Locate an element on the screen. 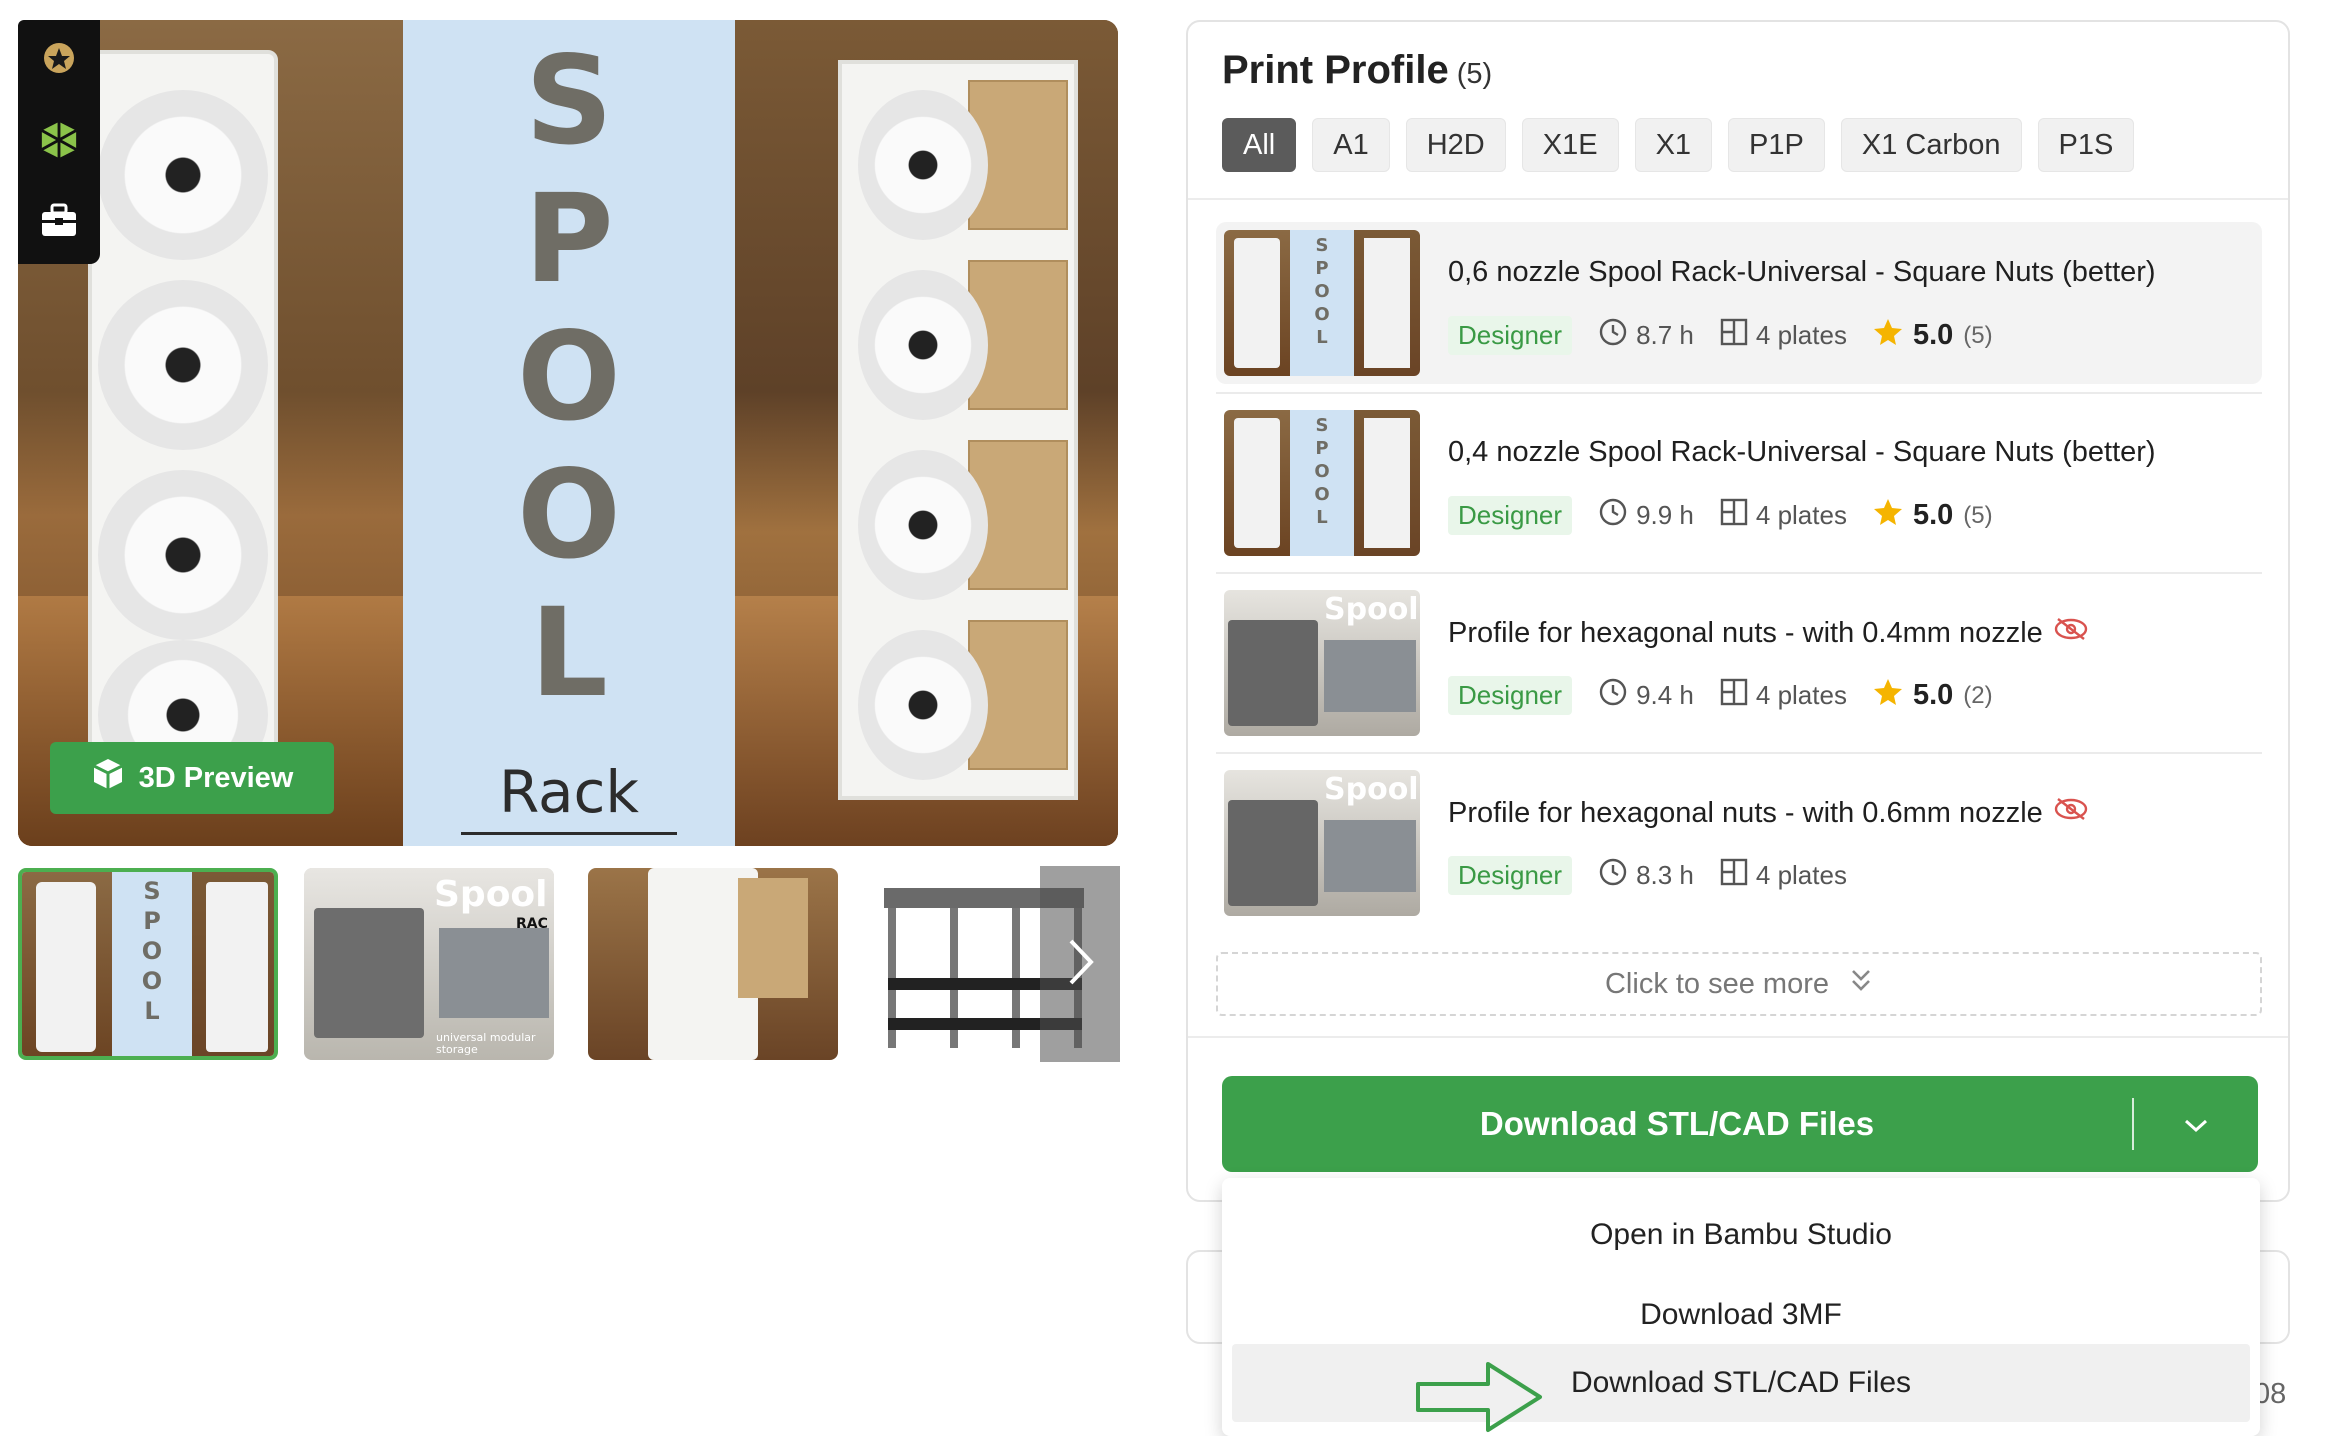 This screenshot has height=1436, width=2330. download-options-toggle is located at coordinates (2196, 1124).